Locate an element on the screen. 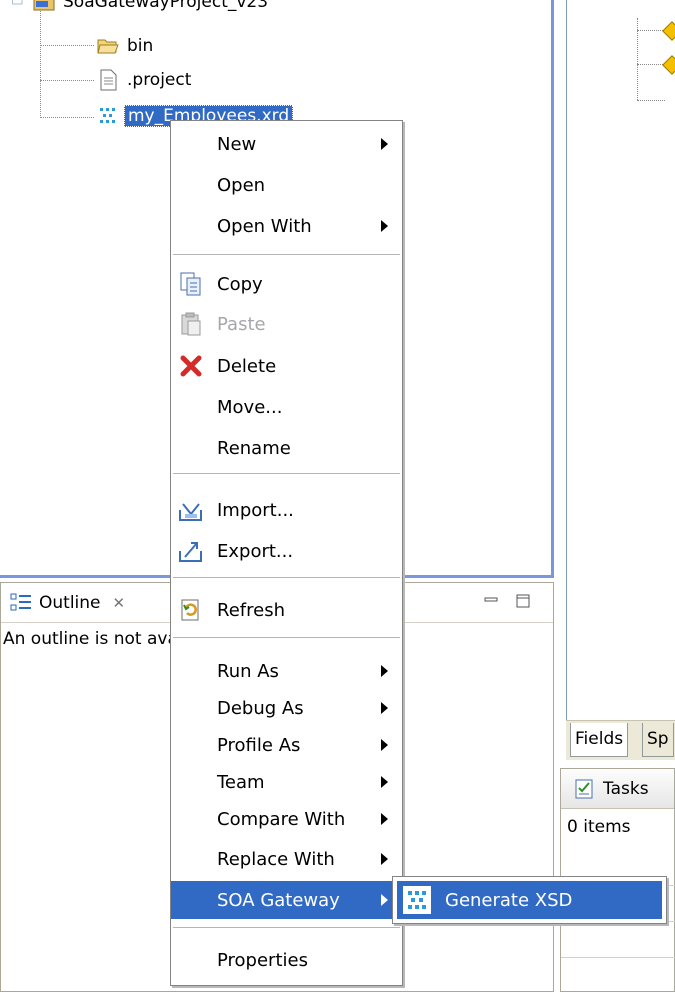 The image size is (675, 992). menu-item-label: Delete is located at coordinates (247, 366).